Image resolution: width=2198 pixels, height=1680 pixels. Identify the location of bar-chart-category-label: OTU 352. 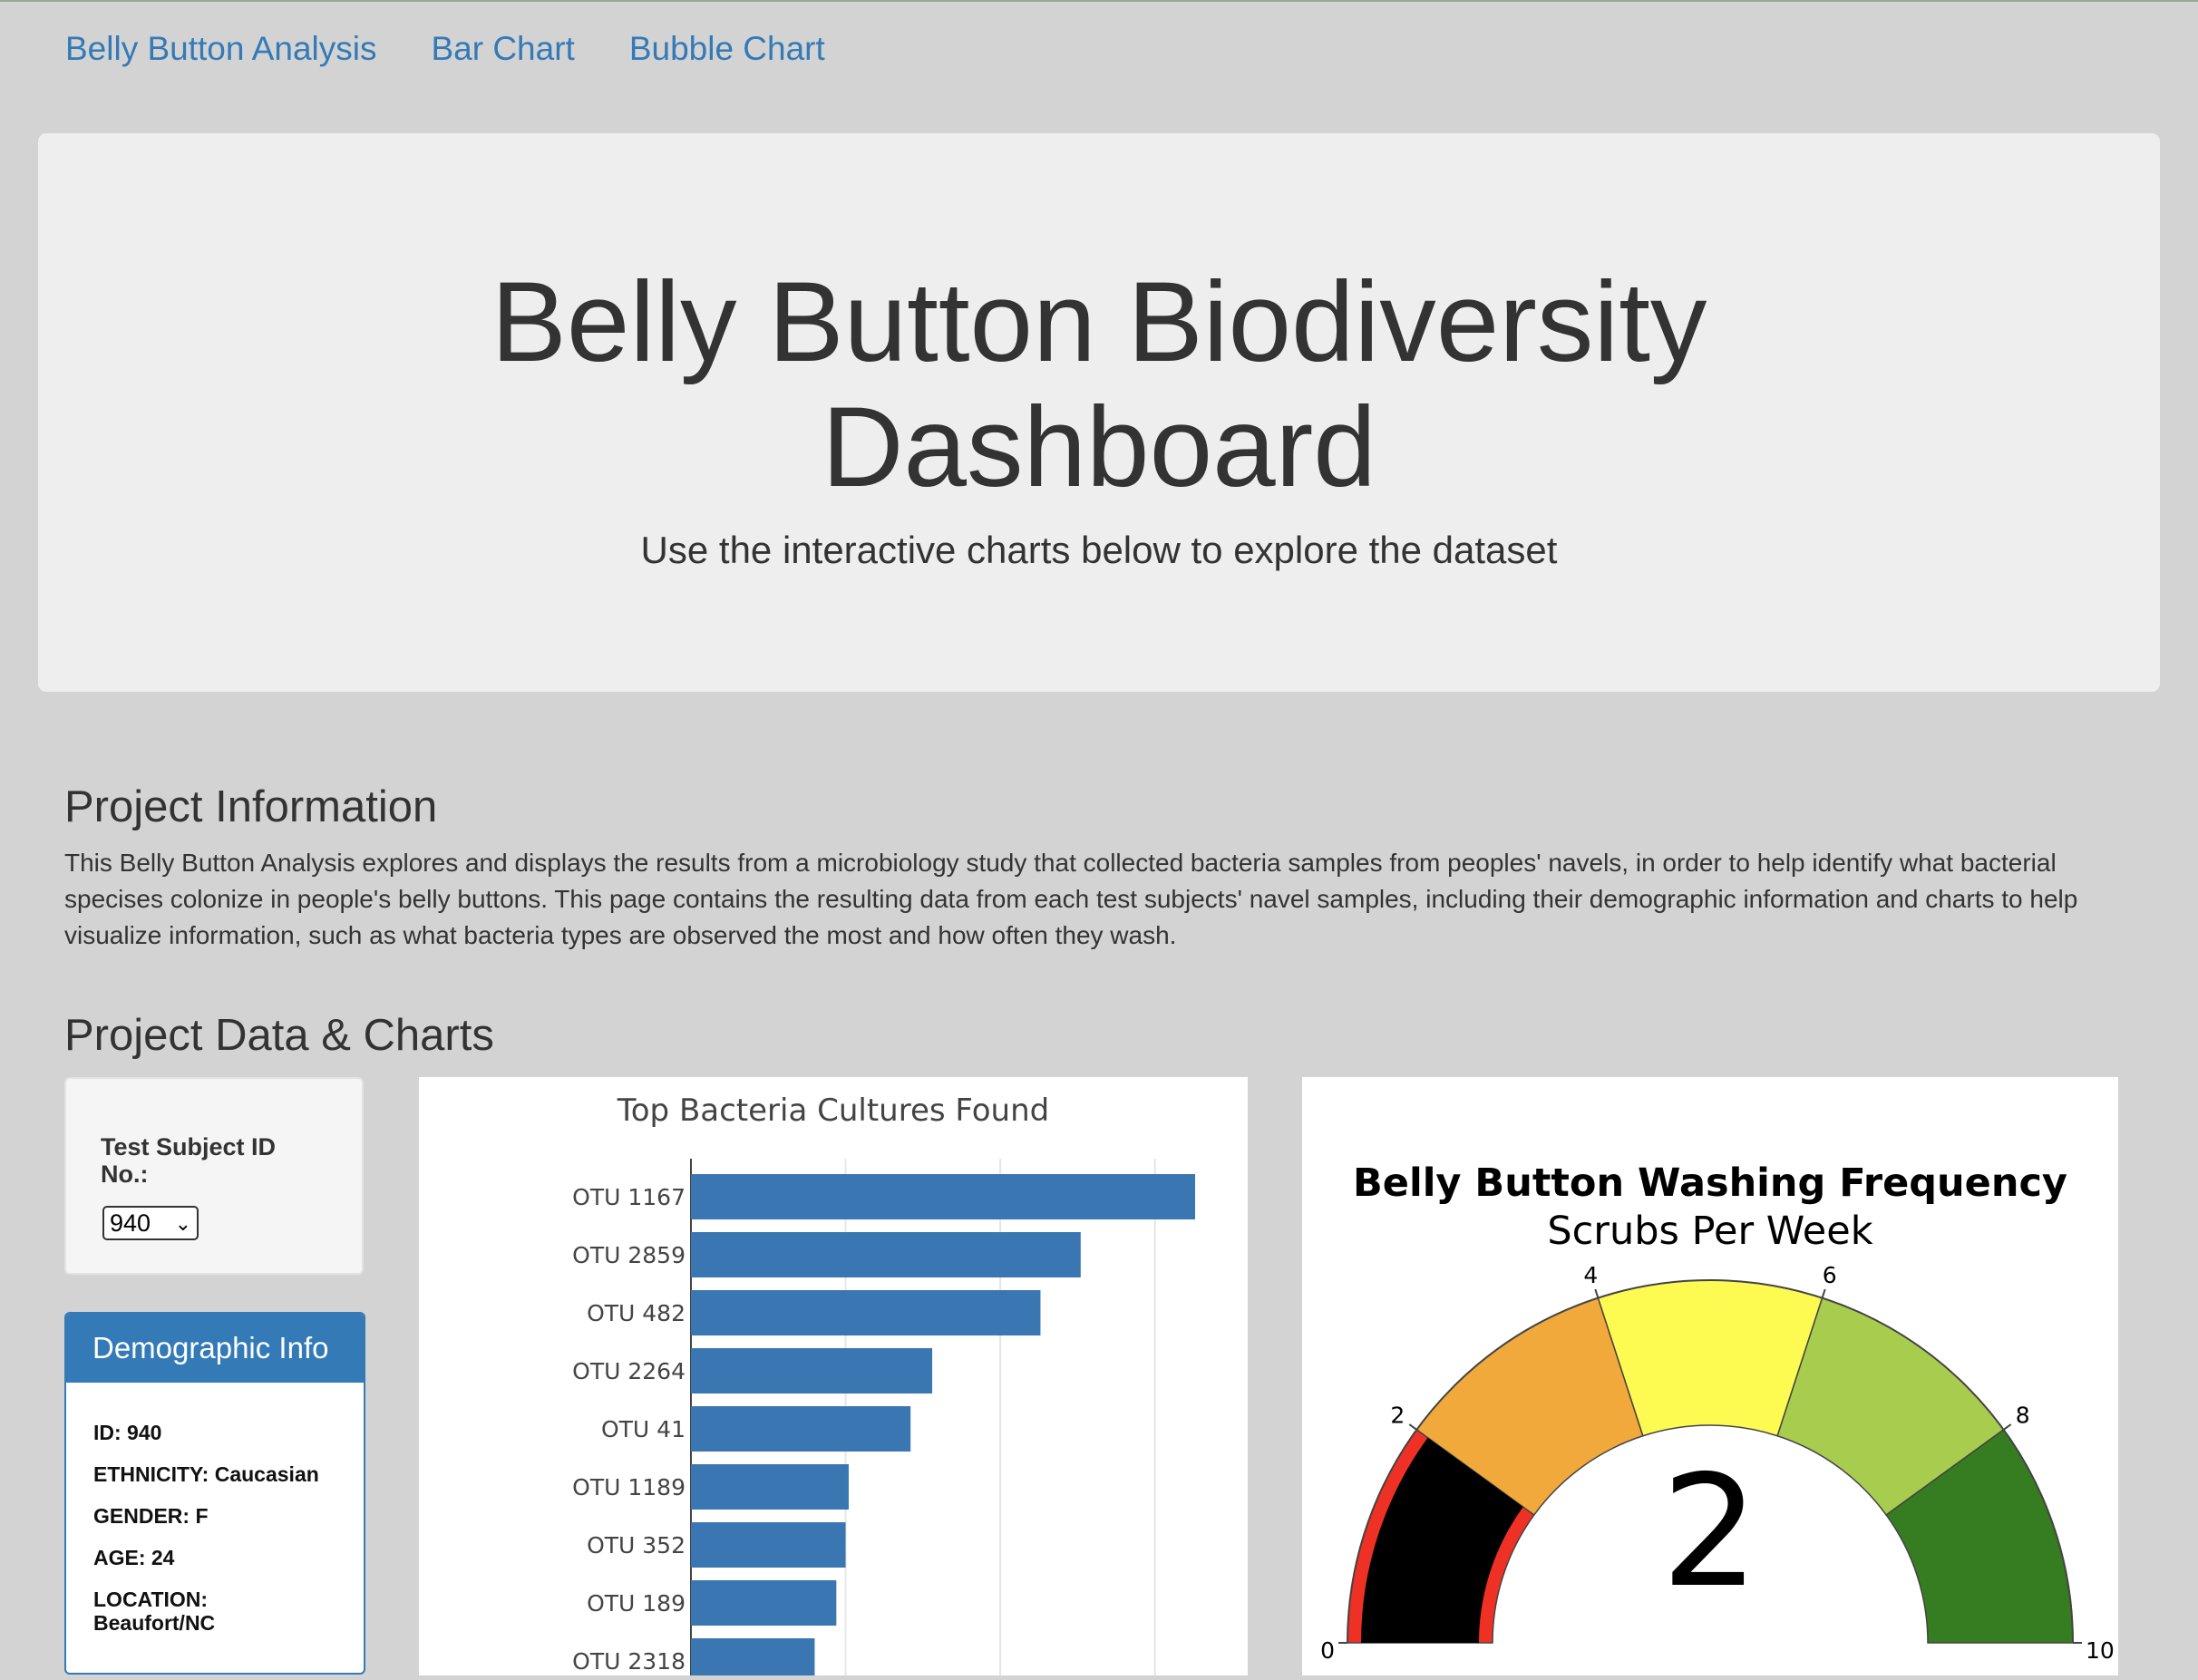
(636, 1545).